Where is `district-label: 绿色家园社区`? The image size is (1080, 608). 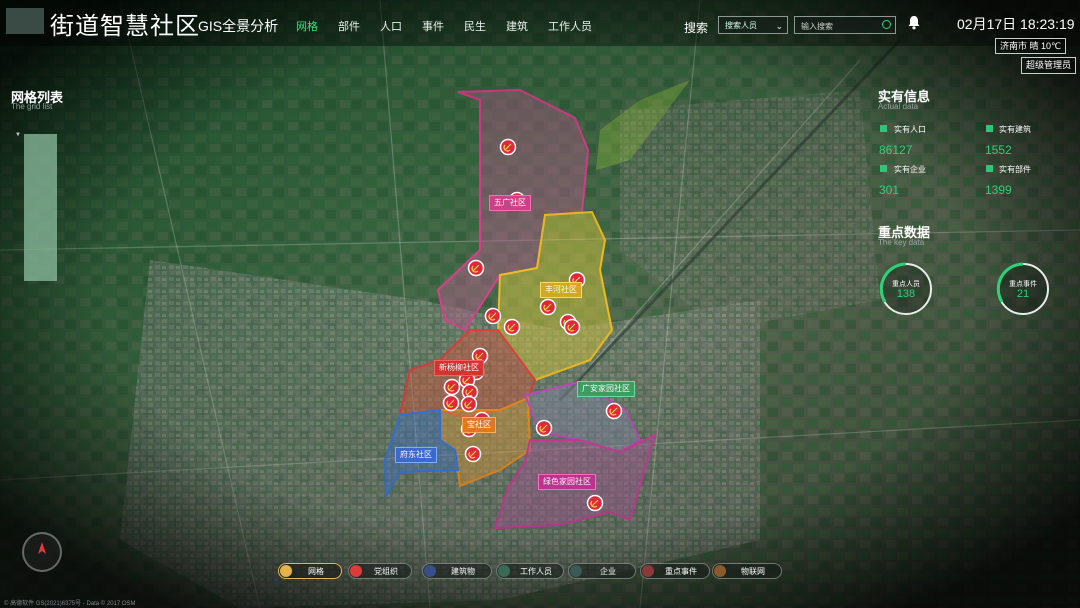 district-label: 绿色家园社区 is located at coordinates (567, 482).